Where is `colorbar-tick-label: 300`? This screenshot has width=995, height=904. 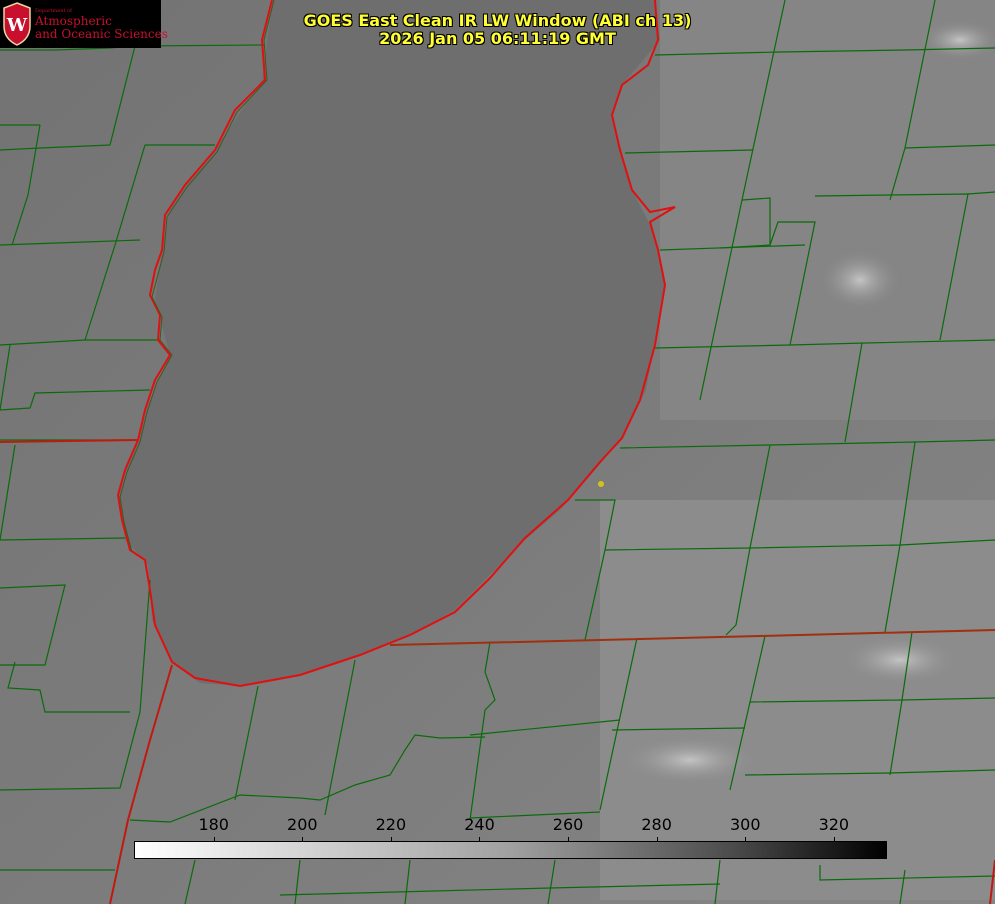 colorbar-tick-label: 300 is located at coordinates (745, 824).